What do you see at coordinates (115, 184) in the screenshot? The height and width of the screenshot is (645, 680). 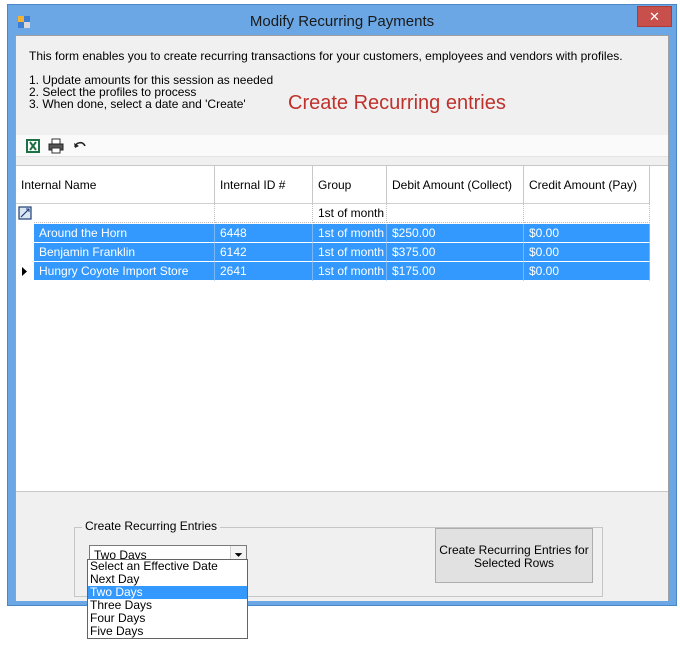 I see `column-header-internal-name: Internal Name` at bounding box center [115, 184].